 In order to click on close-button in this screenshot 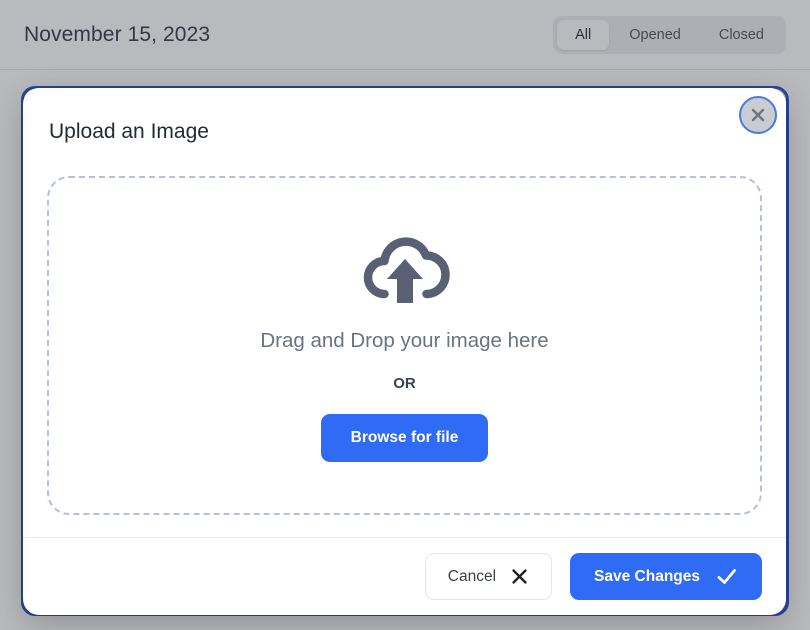, I will do `click(758, 115)`.